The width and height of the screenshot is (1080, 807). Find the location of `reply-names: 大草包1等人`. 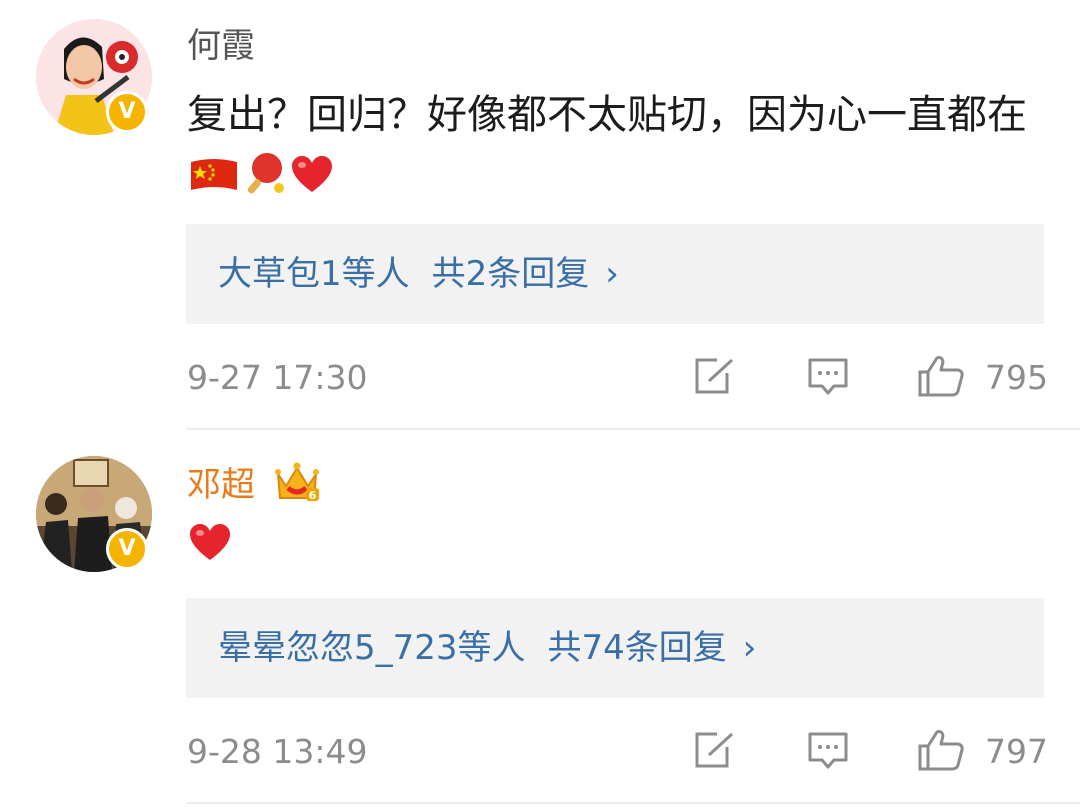

reply-names: 大草包1等人 is located at coordinates (314, 274).